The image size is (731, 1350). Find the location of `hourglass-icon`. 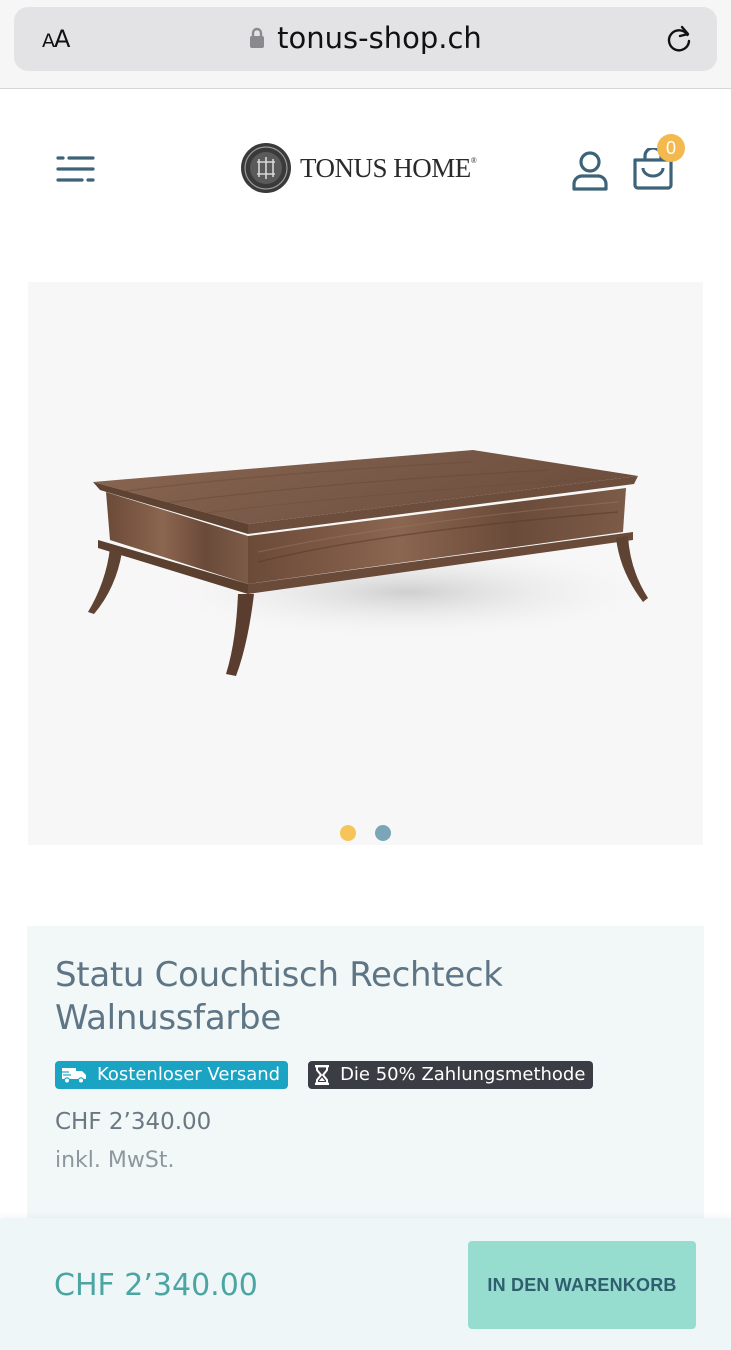

hourglass-icon is located at coordinates (322, 1075).